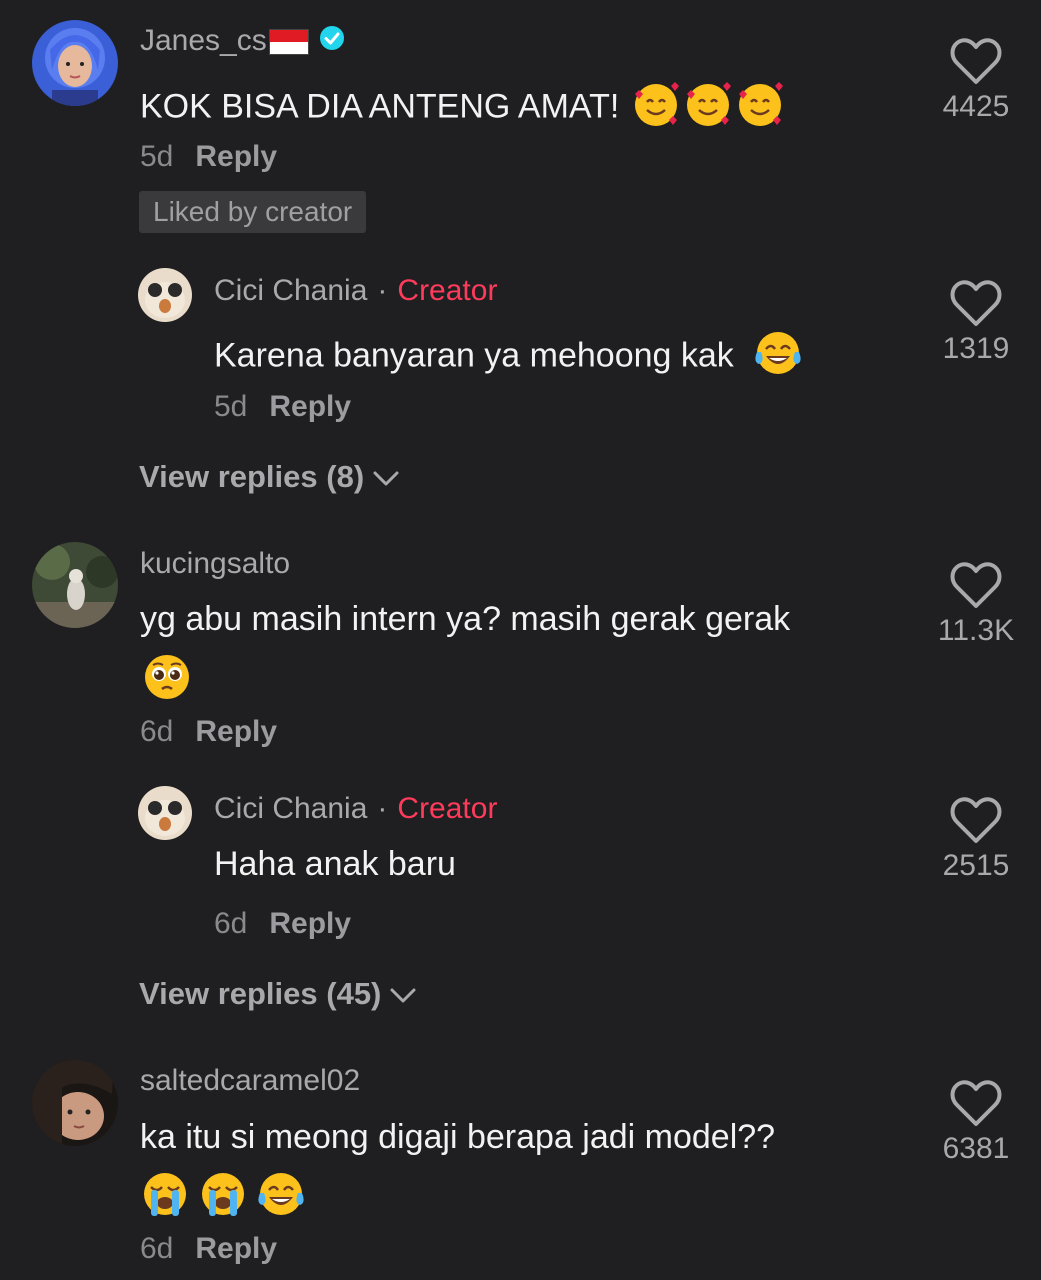  I want to click on like-count: 2515, so click(976, 865).